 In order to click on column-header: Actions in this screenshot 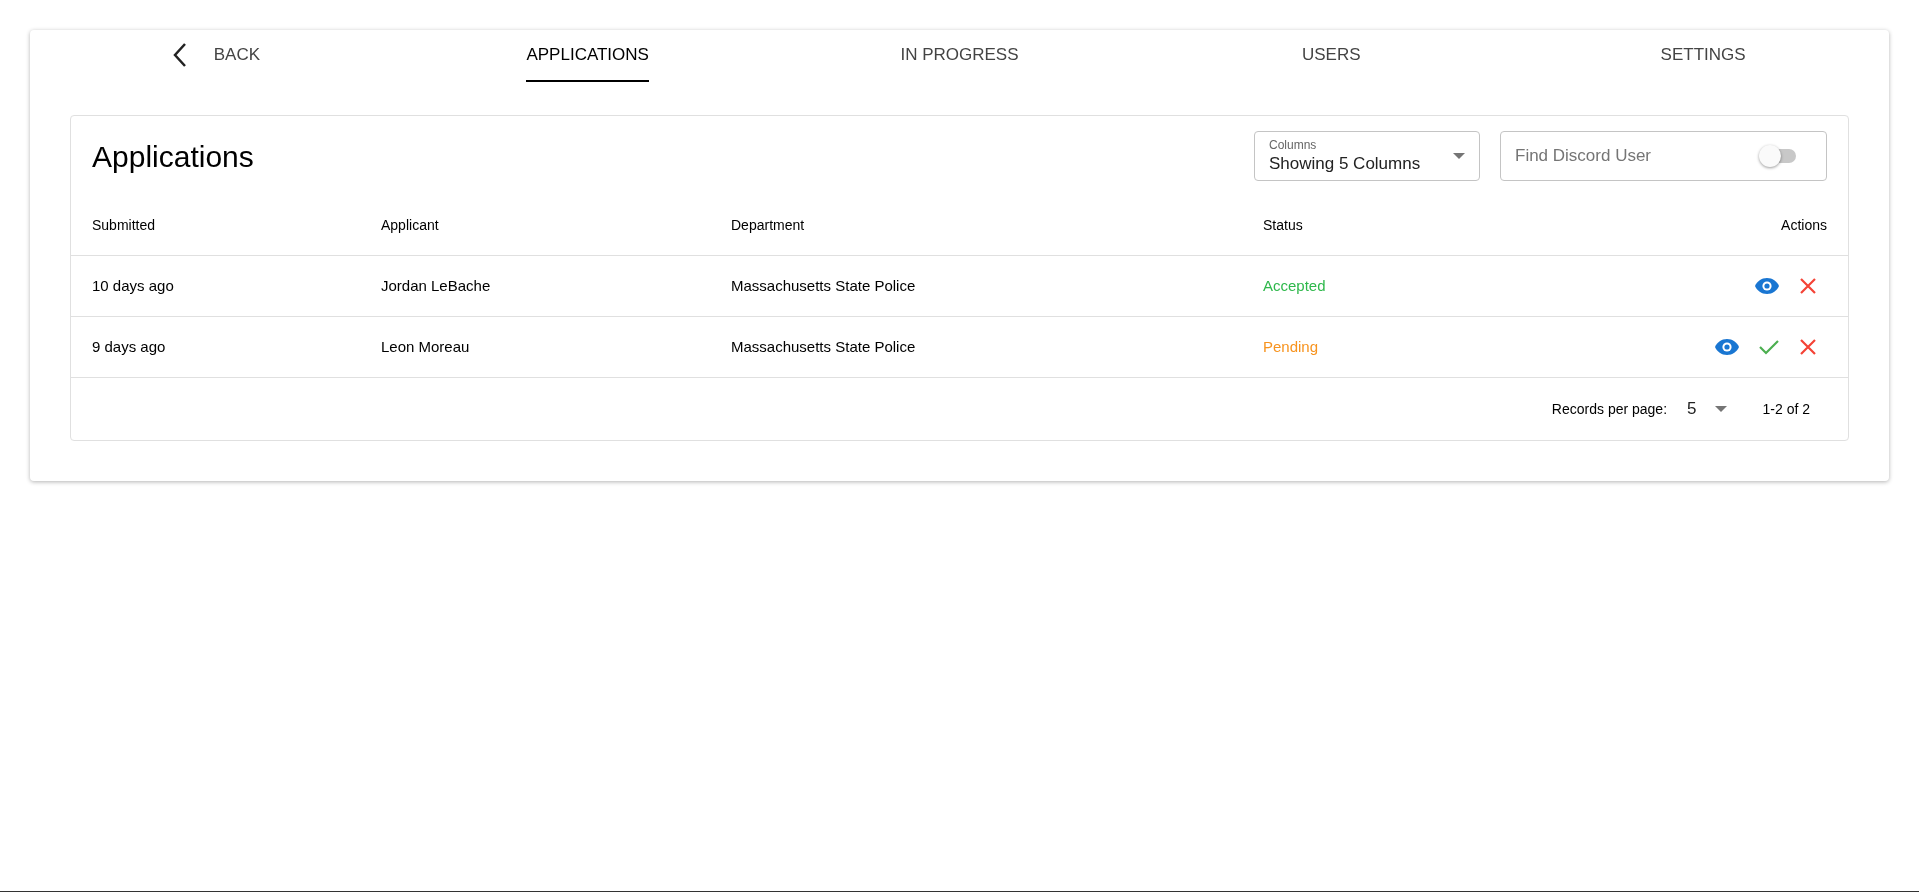, I will do `click(1804, 225)`.